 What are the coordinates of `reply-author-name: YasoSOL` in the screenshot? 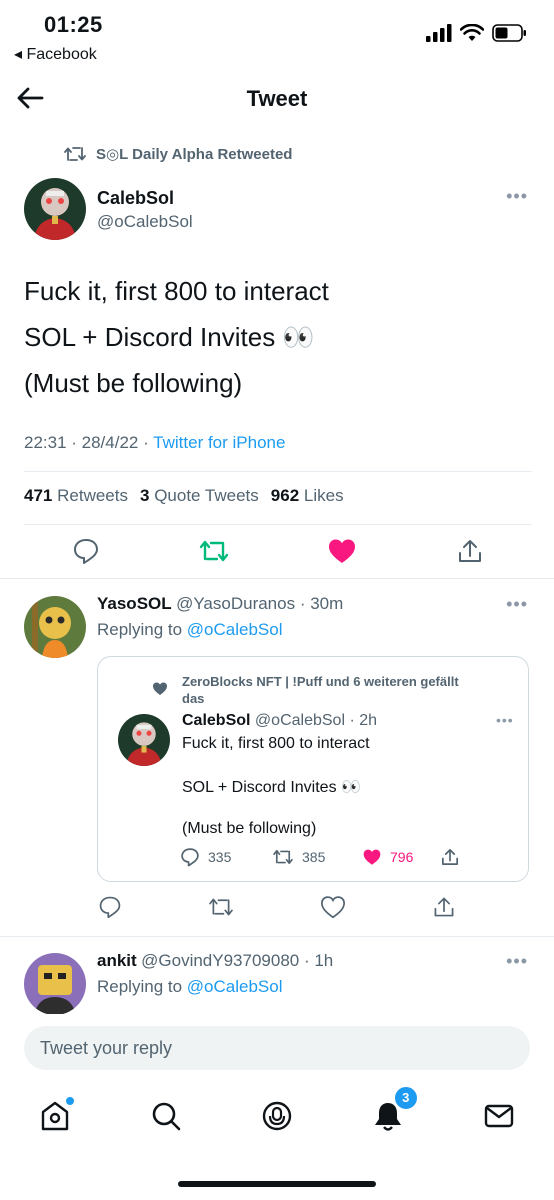 It's located at (134, 603).